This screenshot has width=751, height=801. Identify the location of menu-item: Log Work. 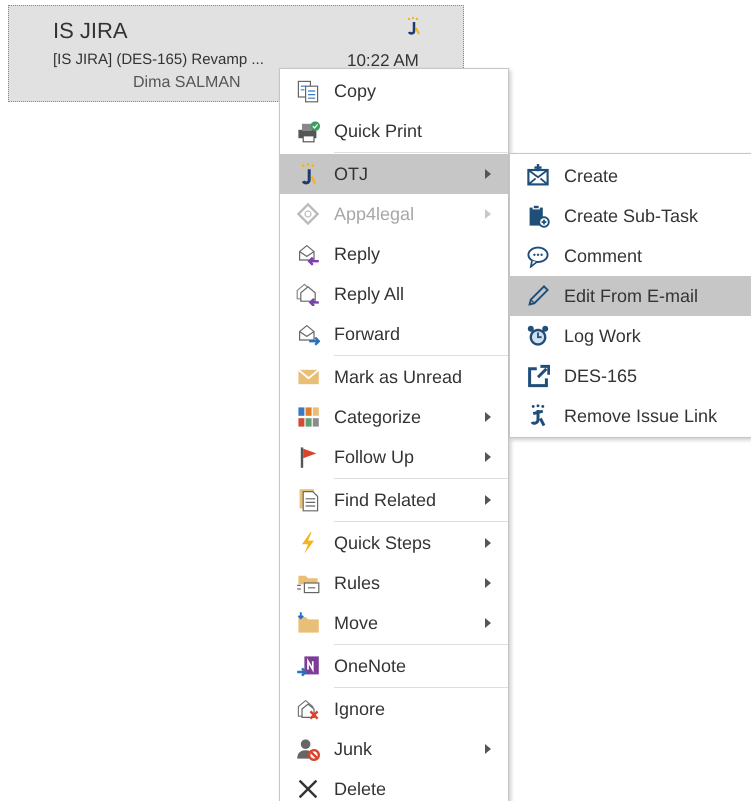
(630, 336).